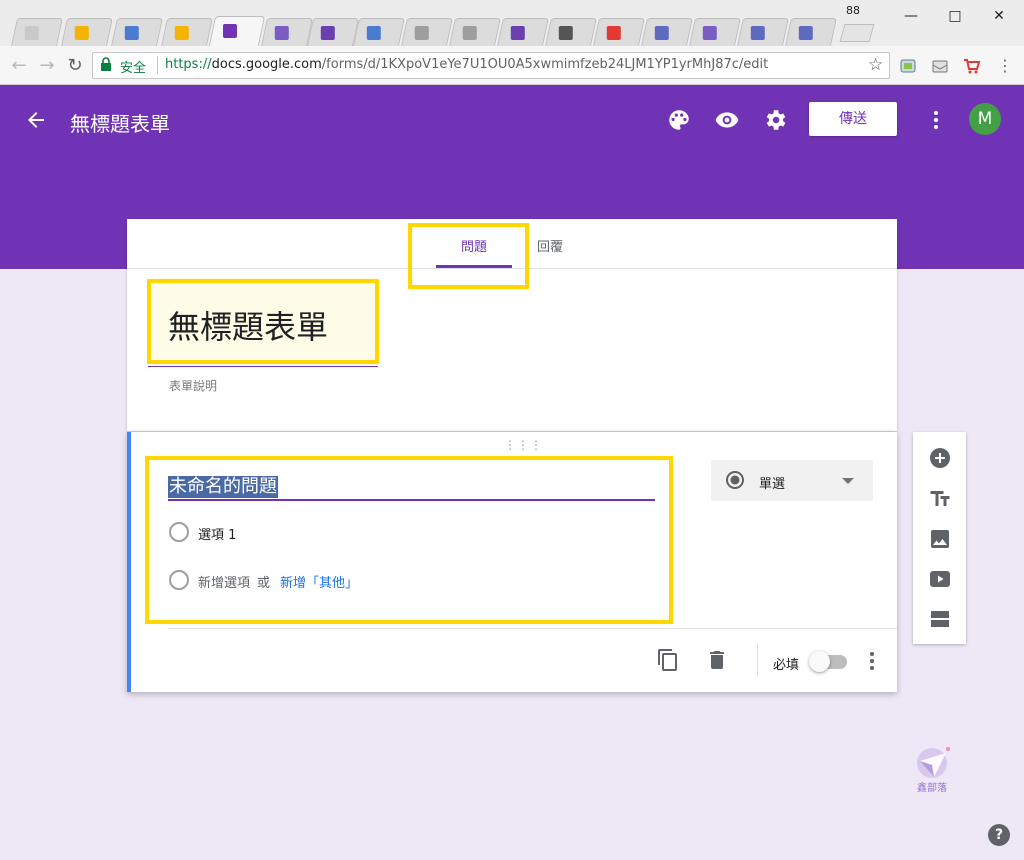  I want to click on preview-eye-icon, so click(727, 120).